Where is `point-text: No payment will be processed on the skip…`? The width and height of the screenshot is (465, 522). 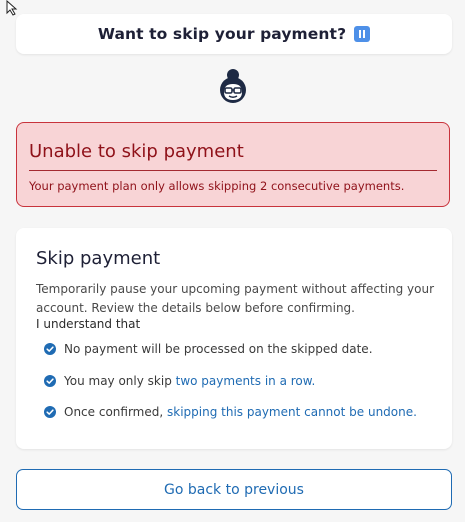
point-text: No payment will be processed on the skip… is located at coordinates (218, 349).